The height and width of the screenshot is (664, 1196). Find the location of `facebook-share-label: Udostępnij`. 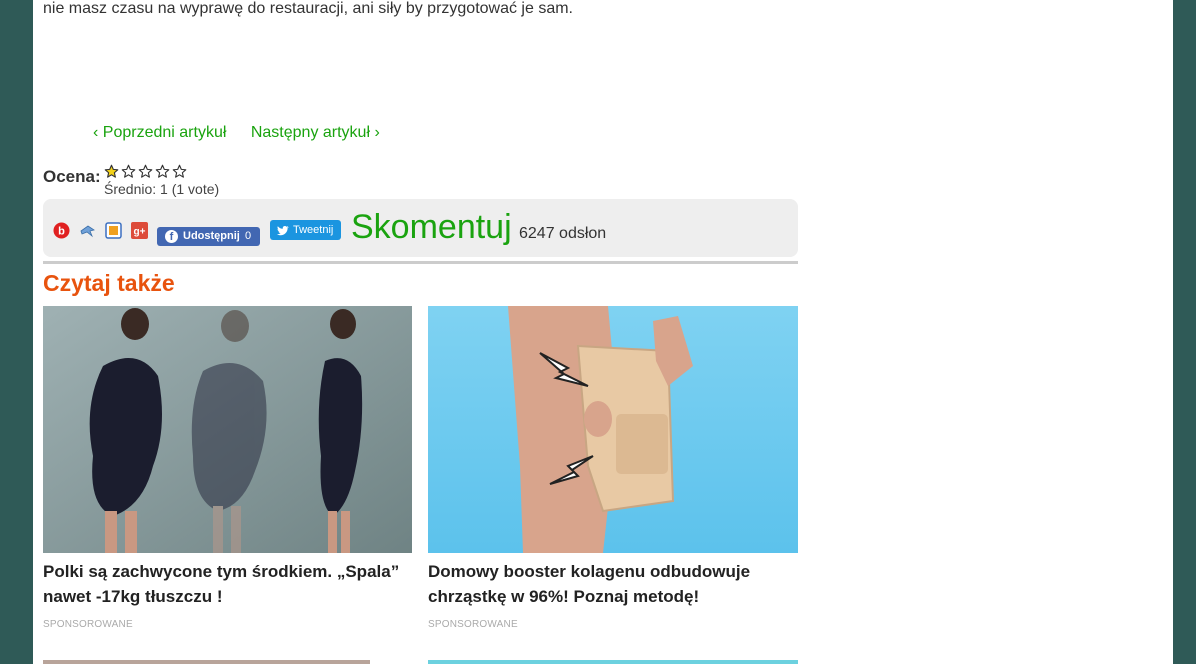

facebook-share-label: Udostępnij is located at coordinates (211, 236).